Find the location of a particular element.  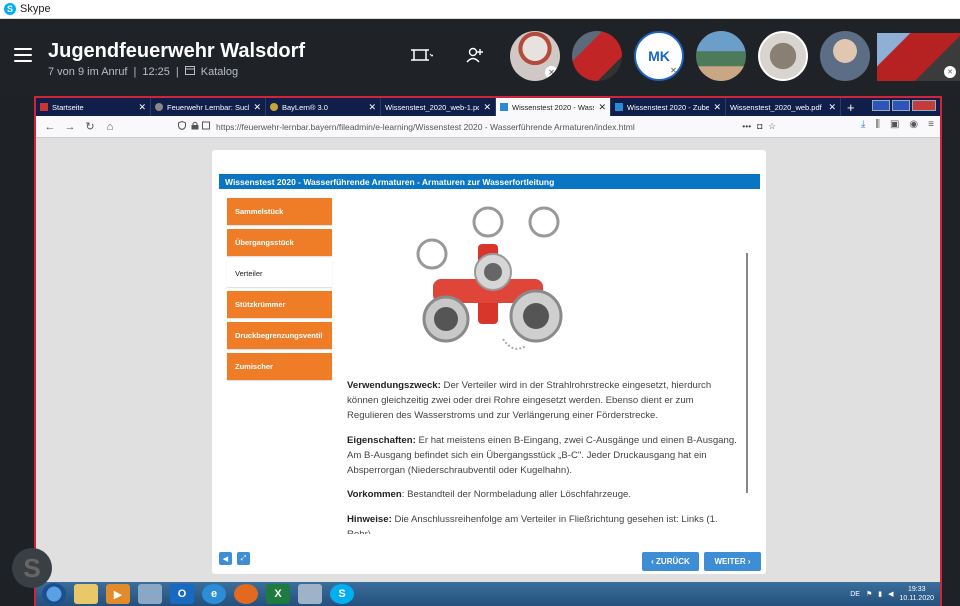

download-icon: ⤓ is located at coordinates (863, 124).